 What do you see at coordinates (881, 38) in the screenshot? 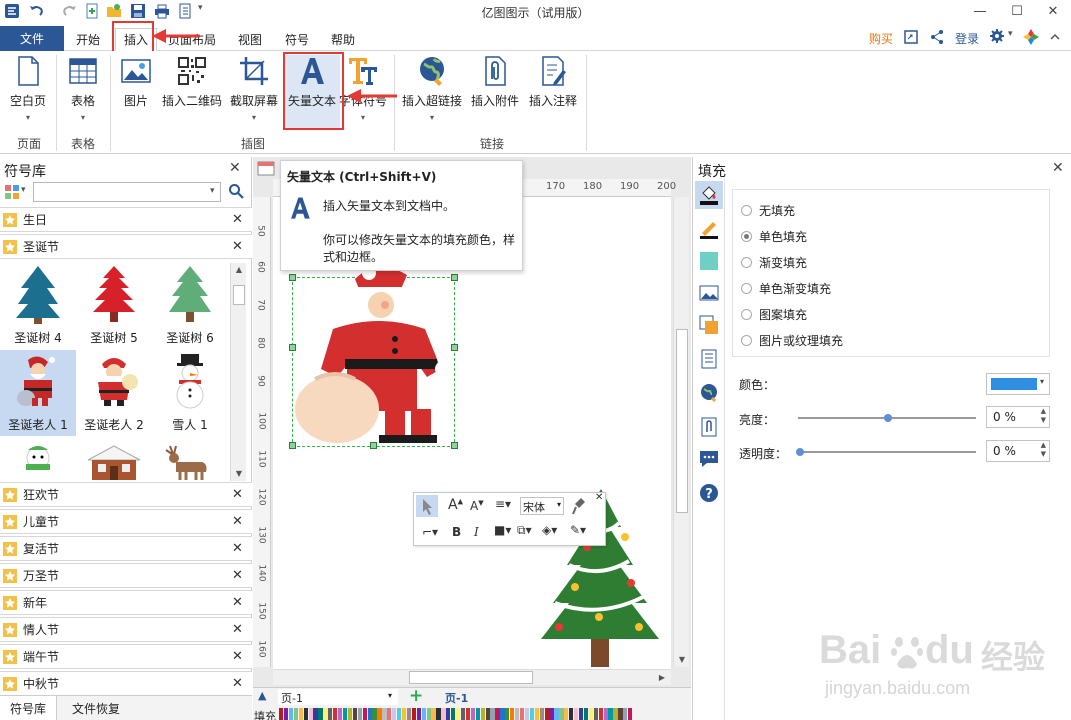
I see `buy-link: 购买` at bounding box center [881, 38].